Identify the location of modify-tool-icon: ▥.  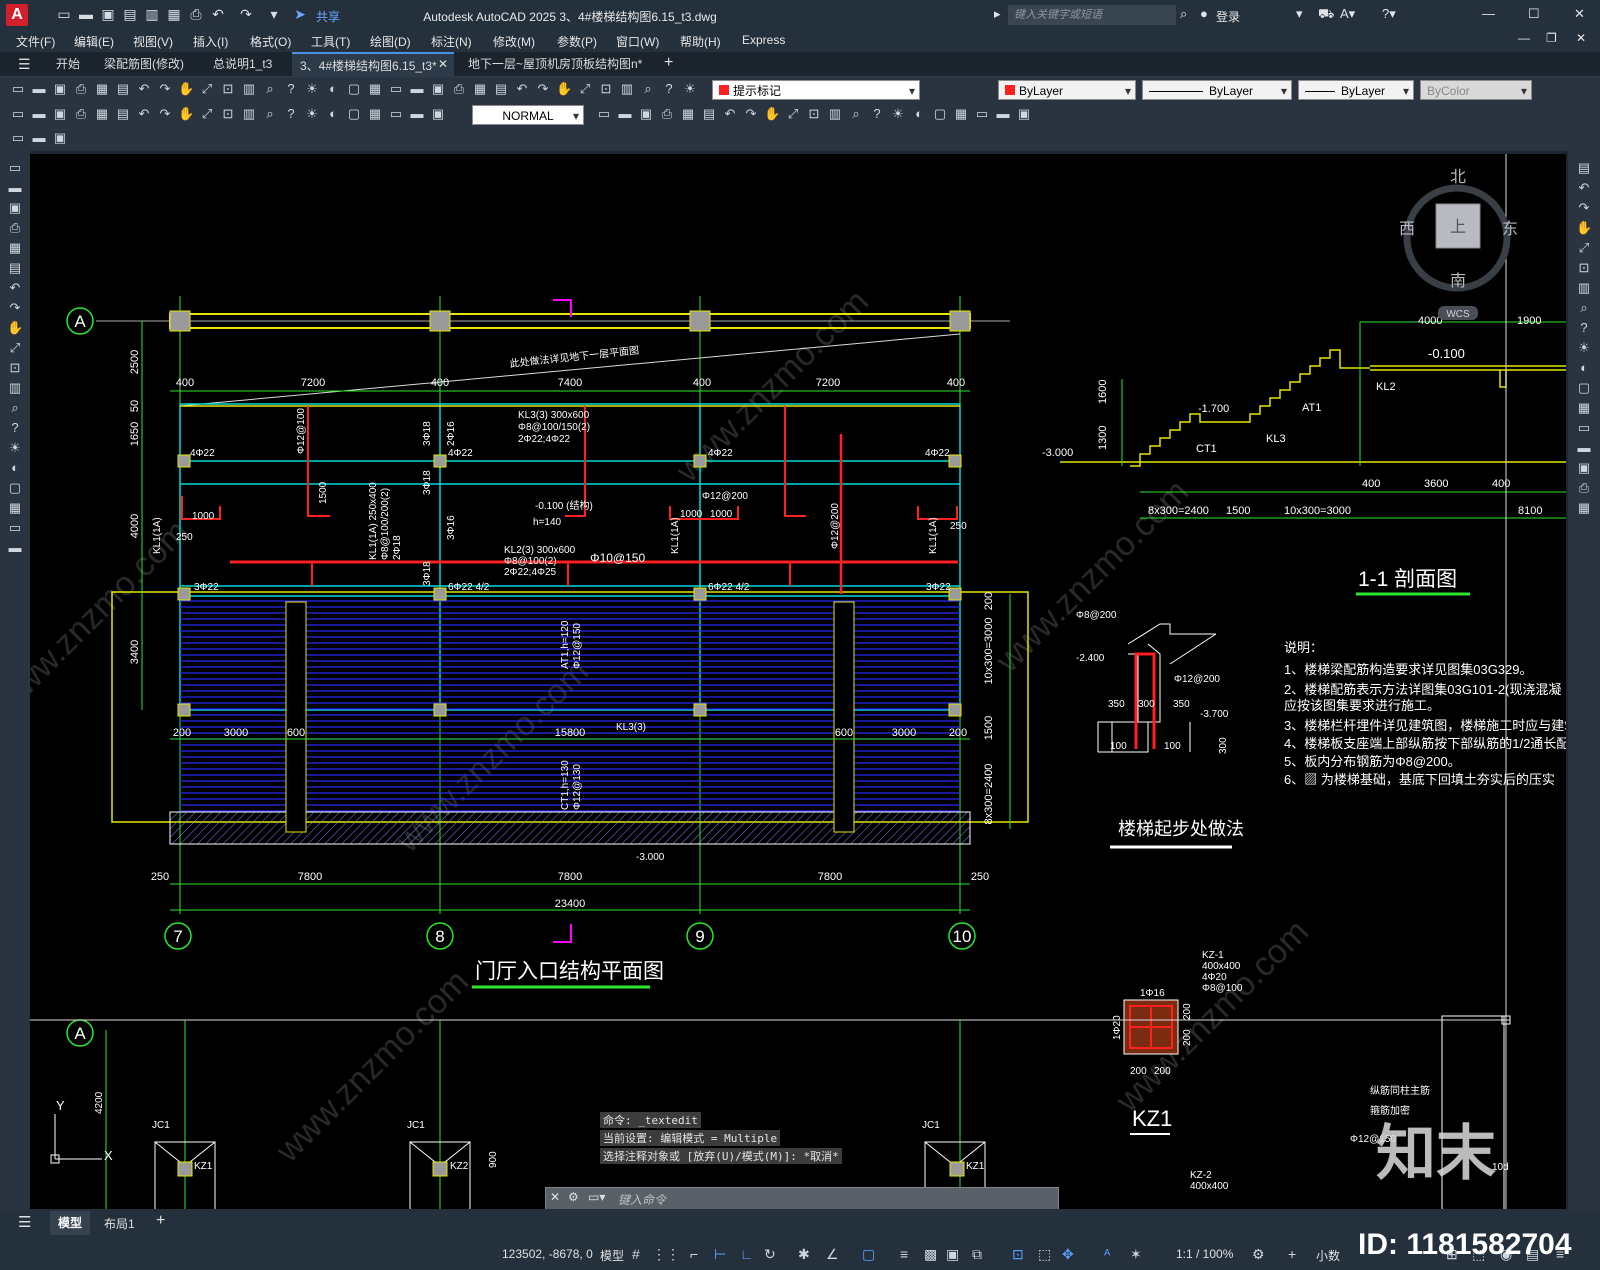
(835, 114).